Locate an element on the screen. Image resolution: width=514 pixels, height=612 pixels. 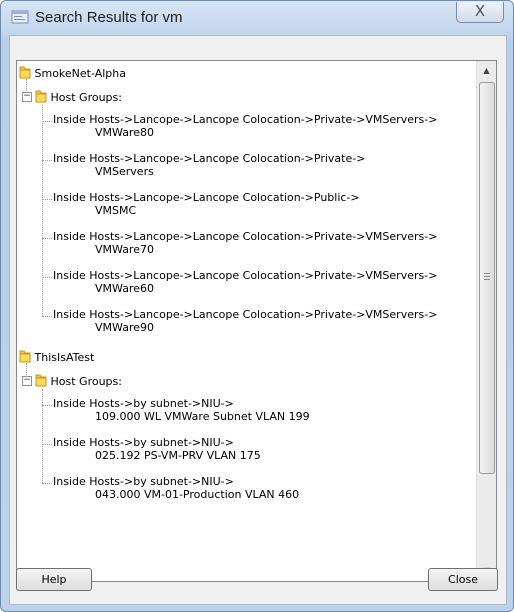
window-icon is located at coordinates (20, 17).